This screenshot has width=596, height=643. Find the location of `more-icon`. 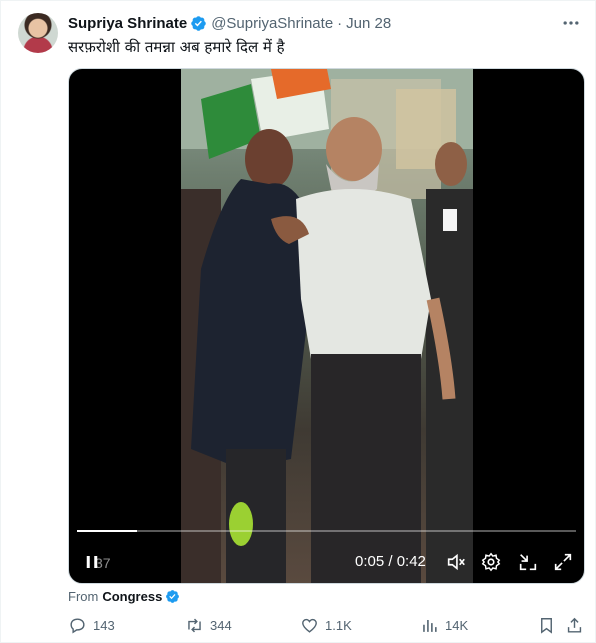

more-icon is located at coordinates (571, 23).